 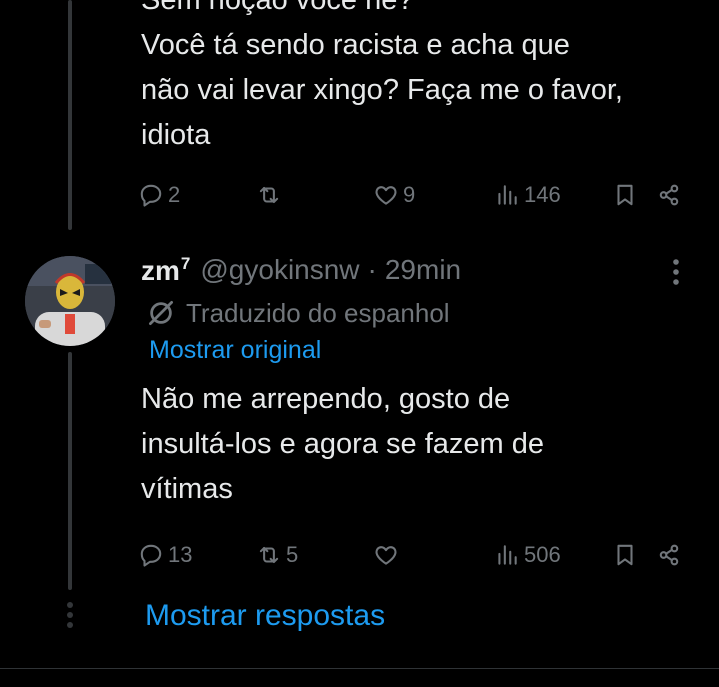 What do you see at coordinates (165, 555) in the screenshot?
I see `reply-button: 13` at bounding box center [165, 555].